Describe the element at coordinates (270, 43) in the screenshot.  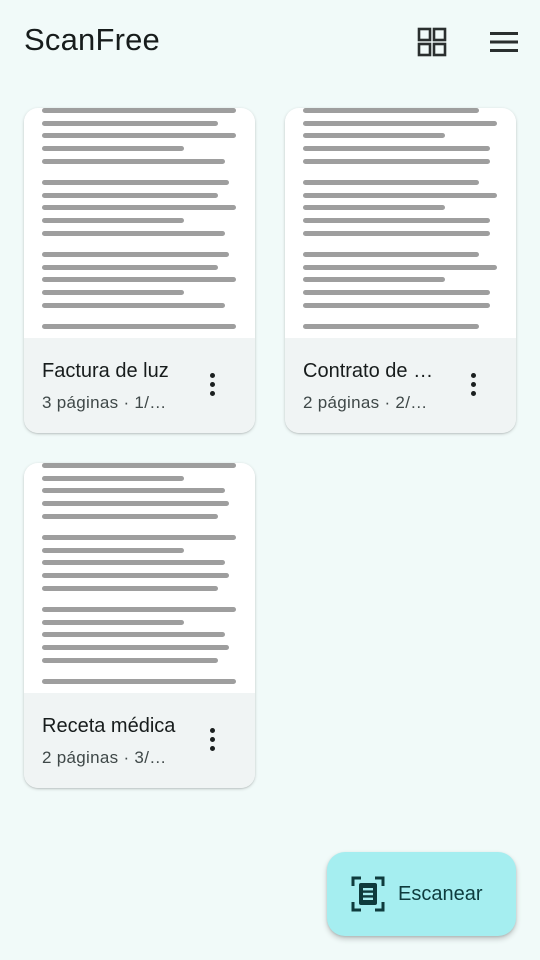
I see `app-bar: ScanFree` at that location.